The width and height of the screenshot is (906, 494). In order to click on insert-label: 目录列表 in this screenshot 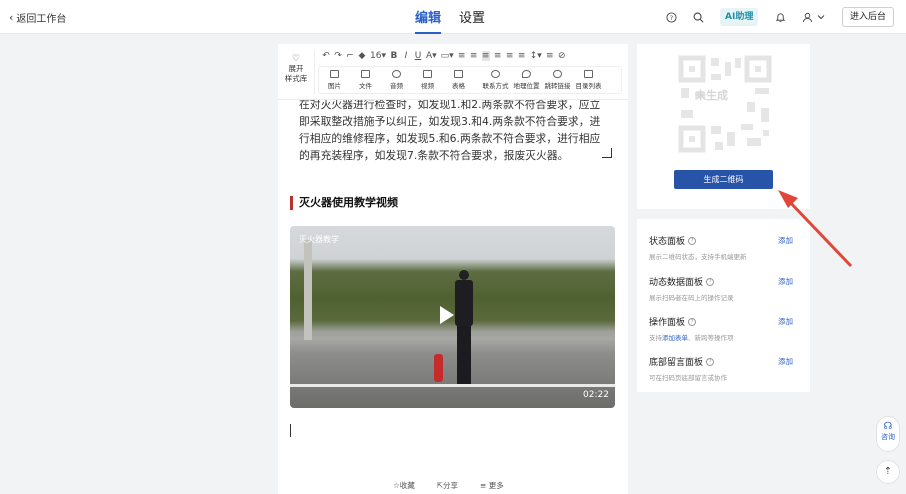, I will do `click(588, 86)`.